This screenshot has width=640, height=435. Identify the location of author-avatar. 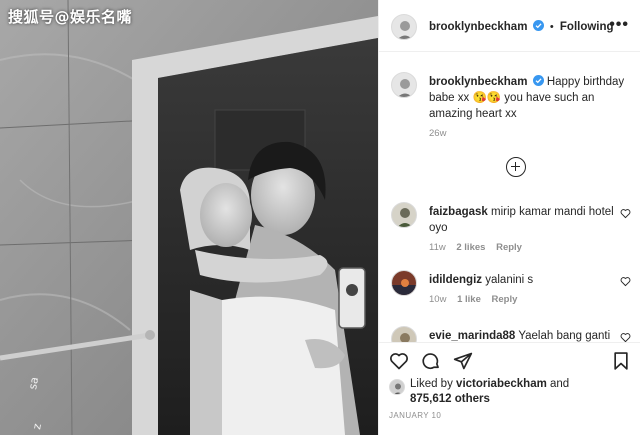
(404, 27).